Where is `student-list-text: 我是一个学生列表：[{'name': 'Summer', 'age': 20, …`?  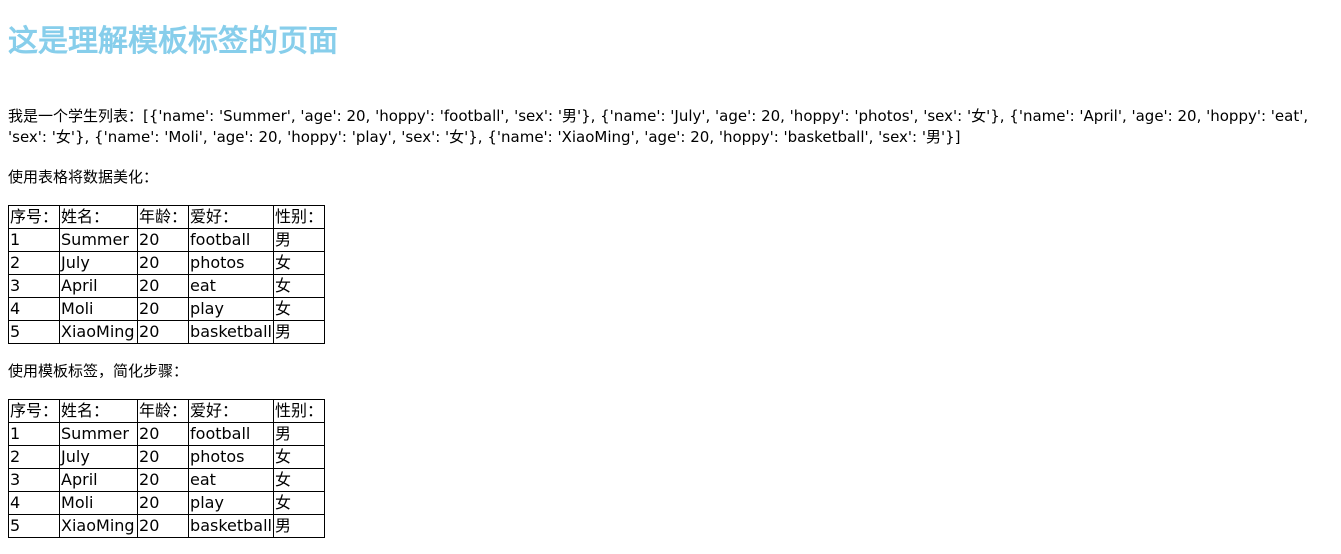
student-list-text: 我是一个学生列表：[{'name': 'Summer', 'age': 20, … is located at coordinates (658, 126).